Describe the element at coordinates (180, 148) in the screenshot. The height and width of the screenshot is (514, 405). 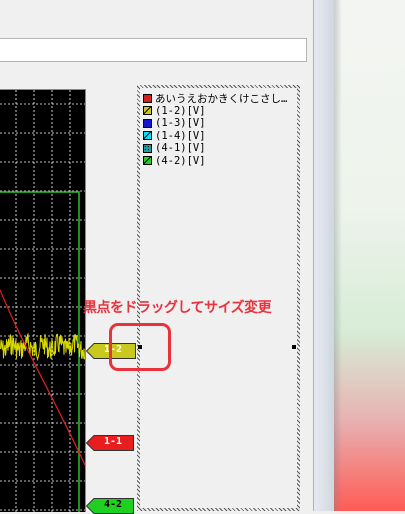
I see `legend-item-label: (4-1)[V]` at that location.